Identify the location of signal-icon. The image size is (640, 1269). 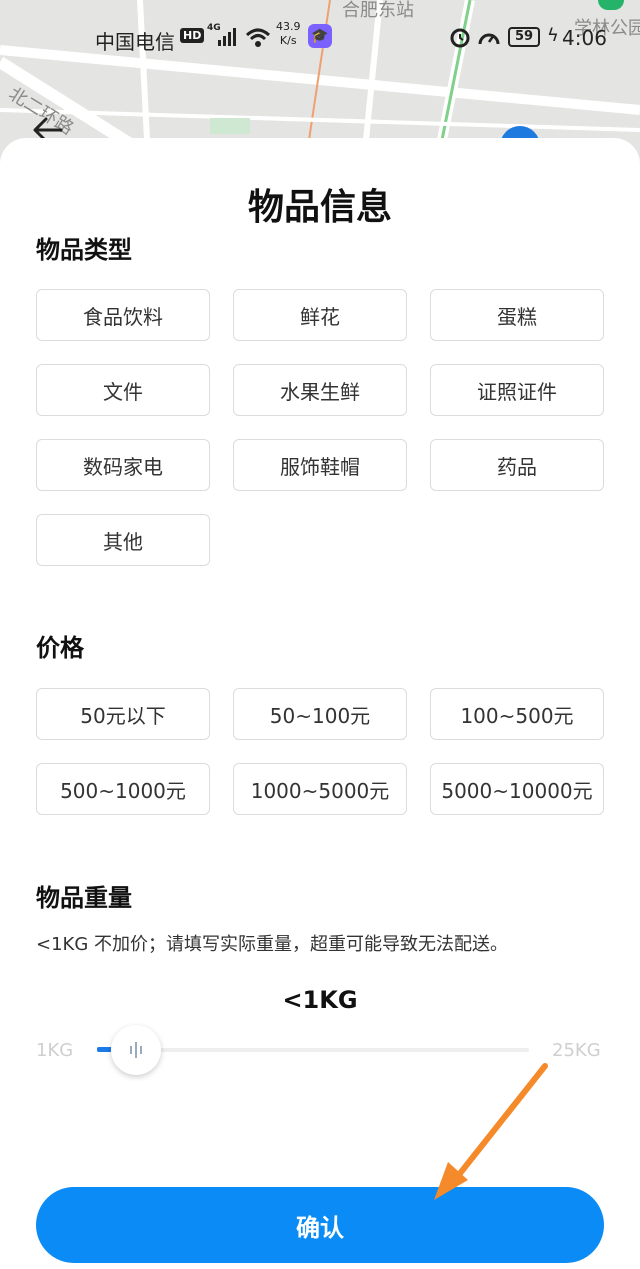
(227, 37).